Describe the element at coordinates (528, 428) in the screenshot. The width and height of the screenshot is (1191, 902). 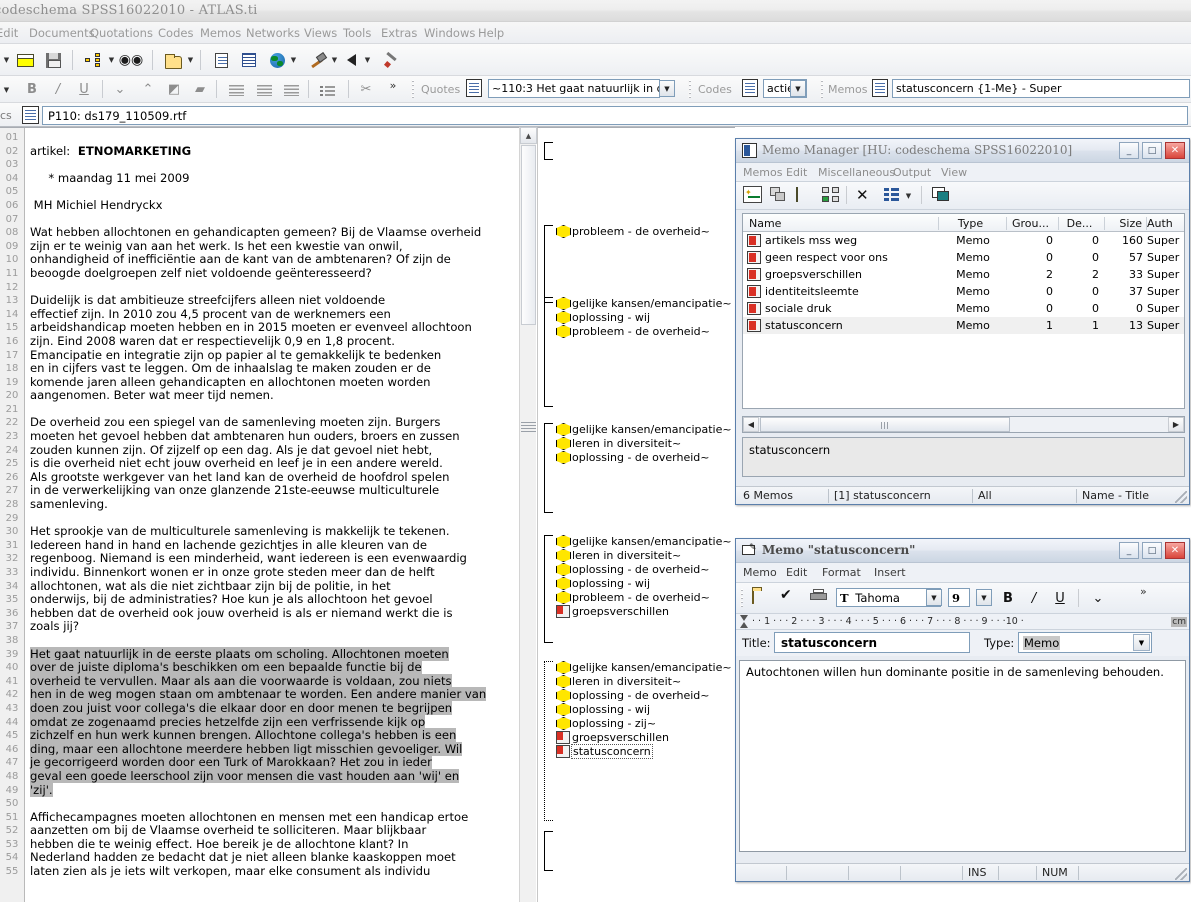
I see `scroll-split-handle` at that location.